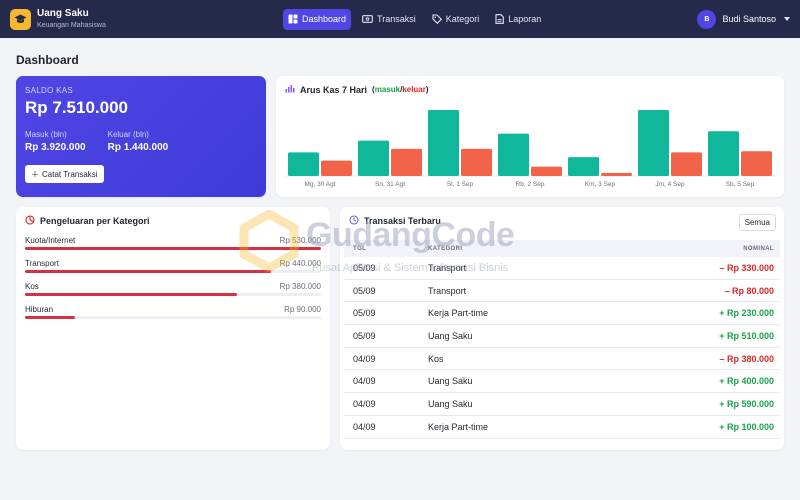 Image resolution: width=800 pixels, height=500 pixels. I want to click on legend-masuk: masuk, so click(387, 89).